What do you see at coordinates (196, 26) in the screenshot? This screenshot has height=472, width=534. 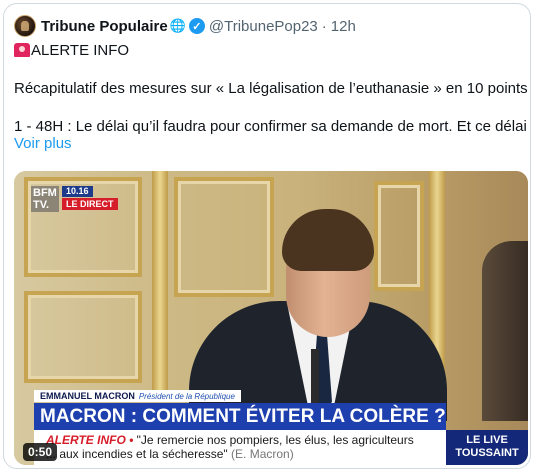 I see `verified-badge-icon: ✓` at bounding box center [196, 26].